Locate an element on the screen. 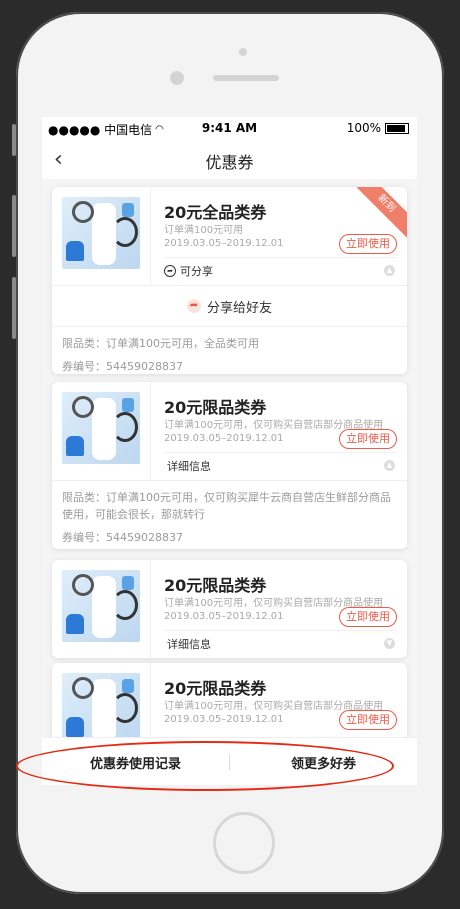 The image size is (460, 909). share-icon: ➦ is located at coordinates (170, 271).